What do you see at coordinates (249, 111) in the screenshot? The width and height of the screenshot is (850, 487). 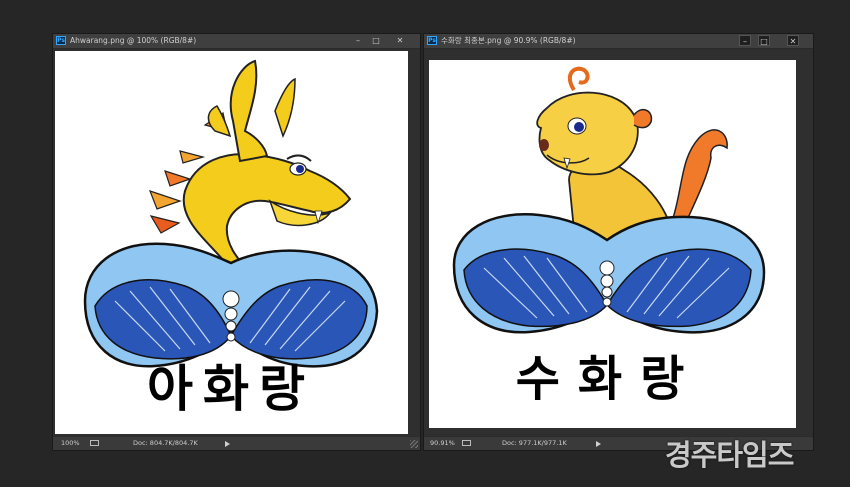 I see `dragon-horn` at bounding box center [249, 111].